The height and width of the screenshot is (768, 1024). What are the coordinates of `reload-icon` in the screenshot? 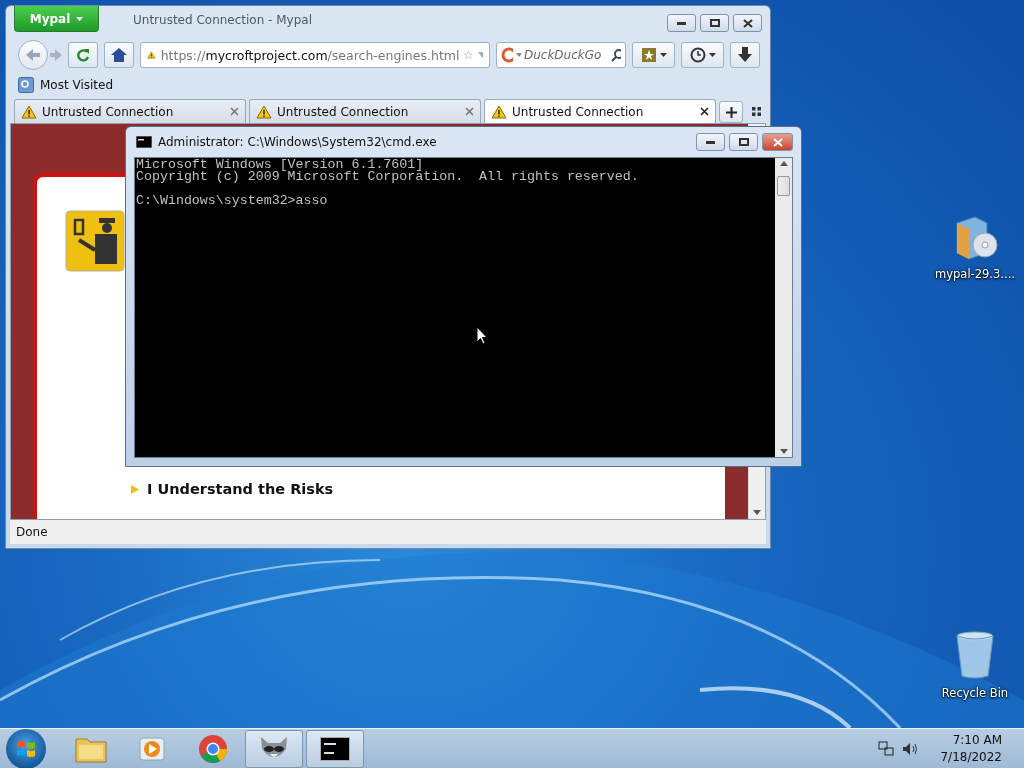 It's located at (83, 55).